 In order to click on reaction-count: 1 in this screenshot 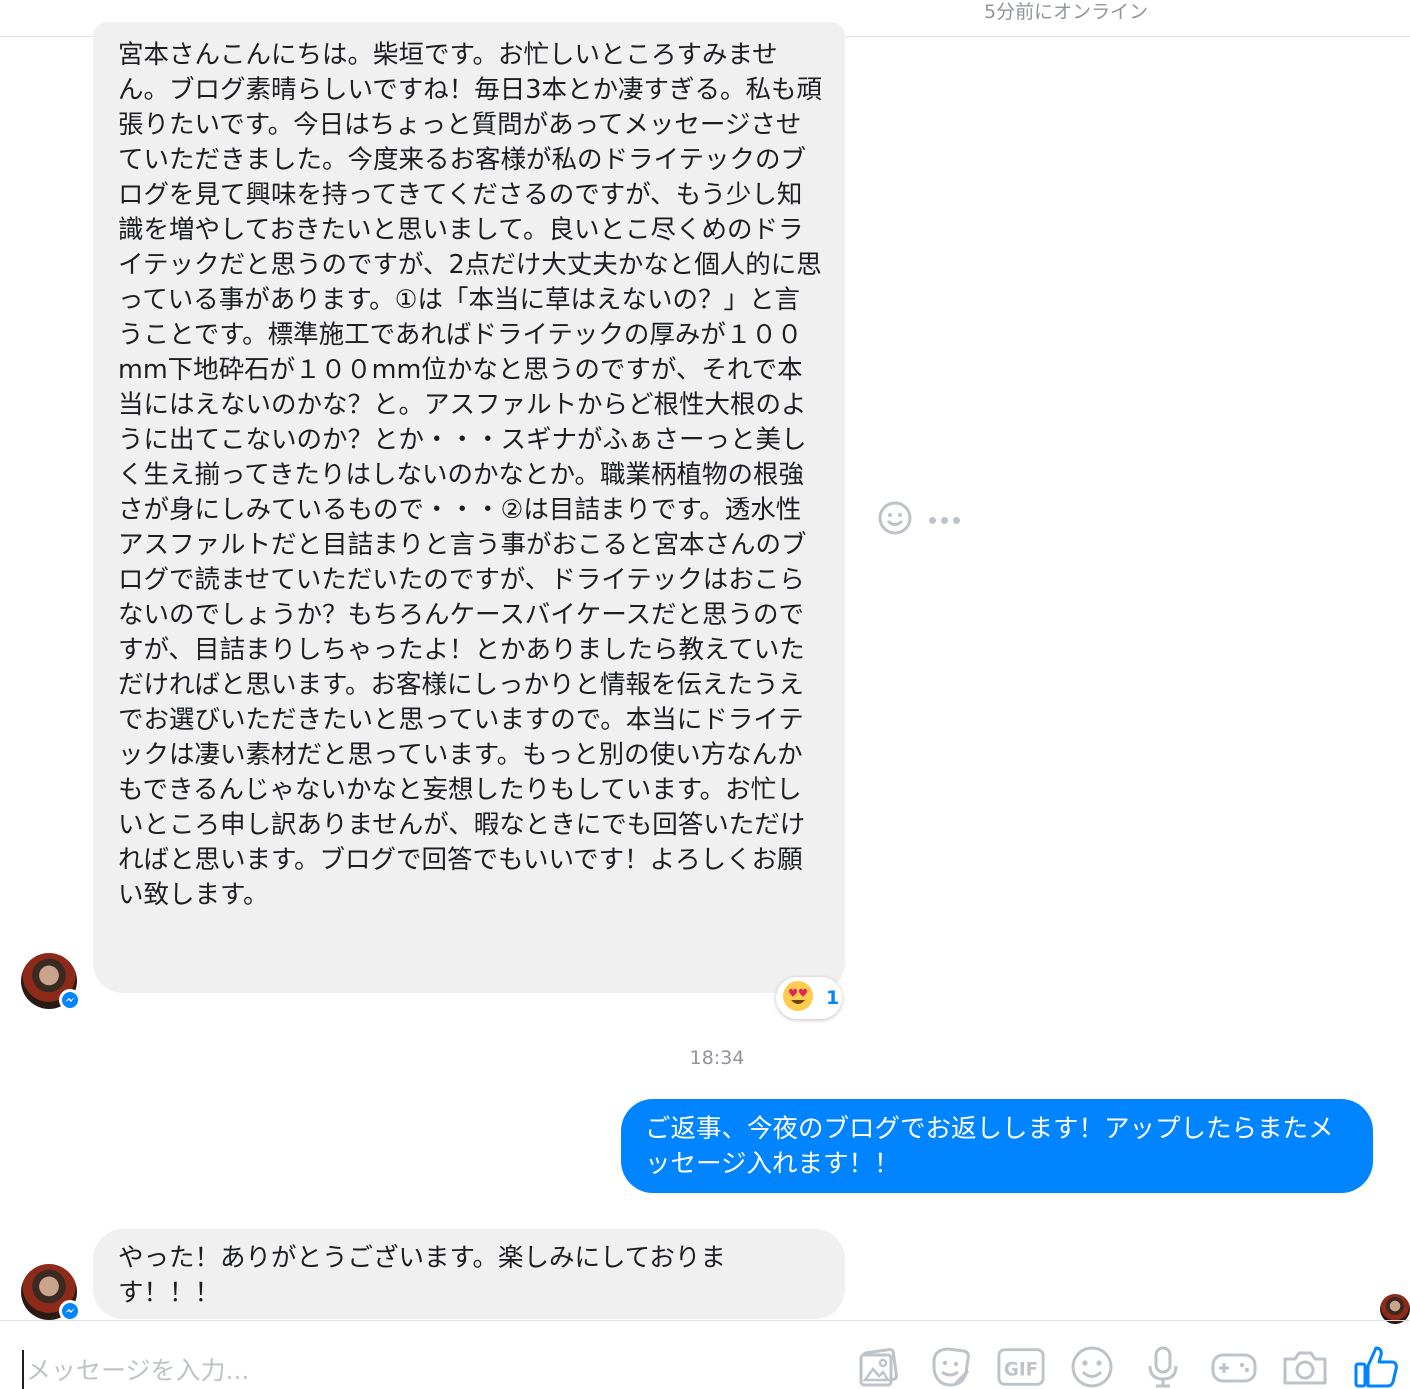, I will do `click(833, 998)`.